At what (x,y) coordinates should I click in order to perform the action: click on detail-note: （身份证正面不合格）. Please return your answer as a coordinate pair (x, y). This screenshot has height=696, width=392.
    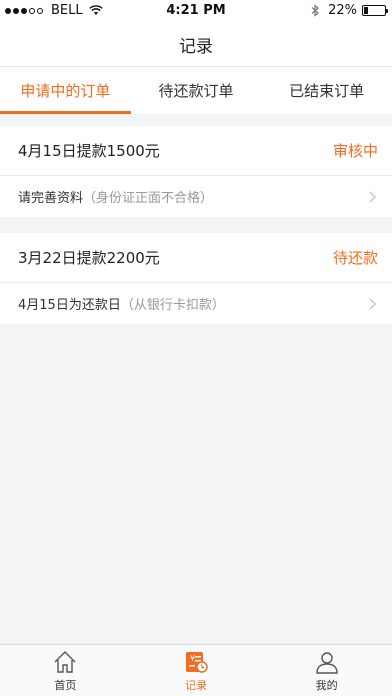
    Looking at the image, I should click on (148, 198).